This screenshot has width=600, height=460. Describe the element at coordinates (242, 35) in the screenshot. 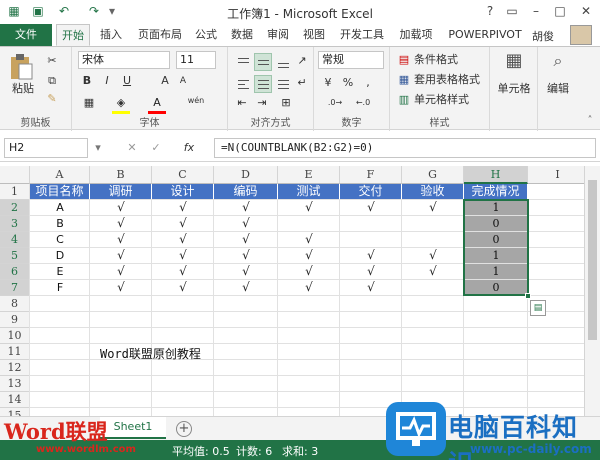

I see `tab-data: 数据` at that location.